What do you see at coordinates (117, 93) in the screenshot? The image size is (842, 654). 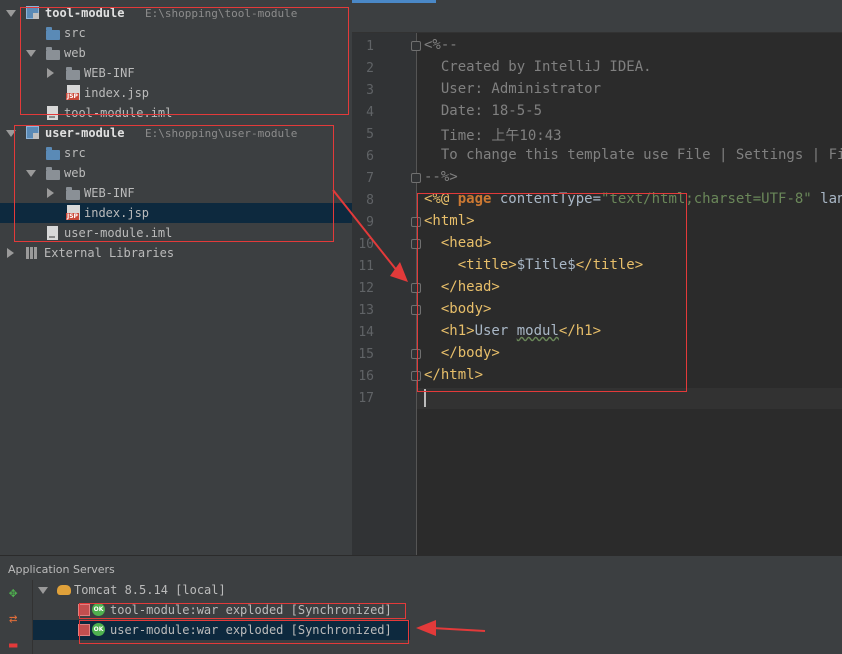 I see `file-label: index.jsp` at bounding box center [117, 93].